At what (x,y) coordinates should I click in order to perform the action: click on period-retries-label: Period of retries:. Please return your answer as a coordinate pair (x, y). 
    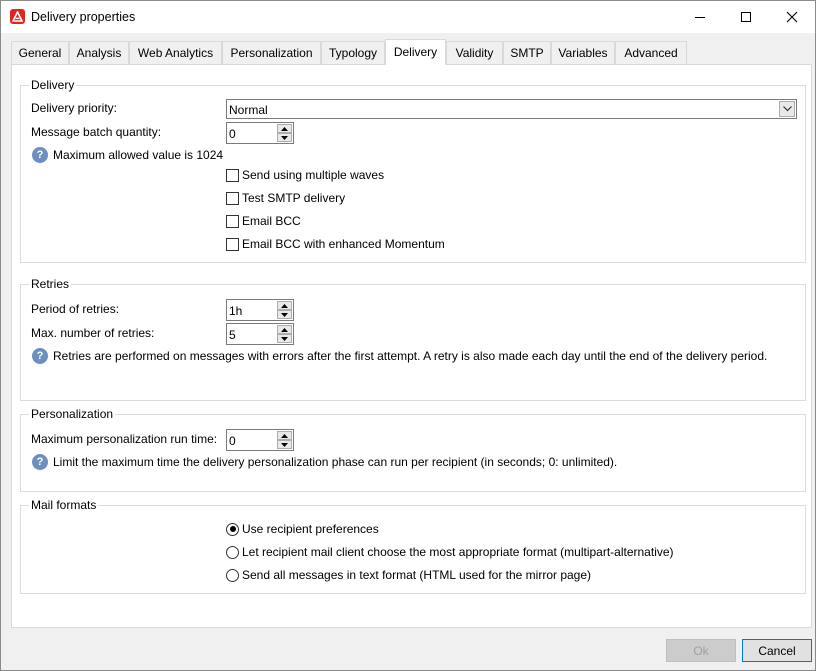
    Looking at the image, I should click on (75, 309).